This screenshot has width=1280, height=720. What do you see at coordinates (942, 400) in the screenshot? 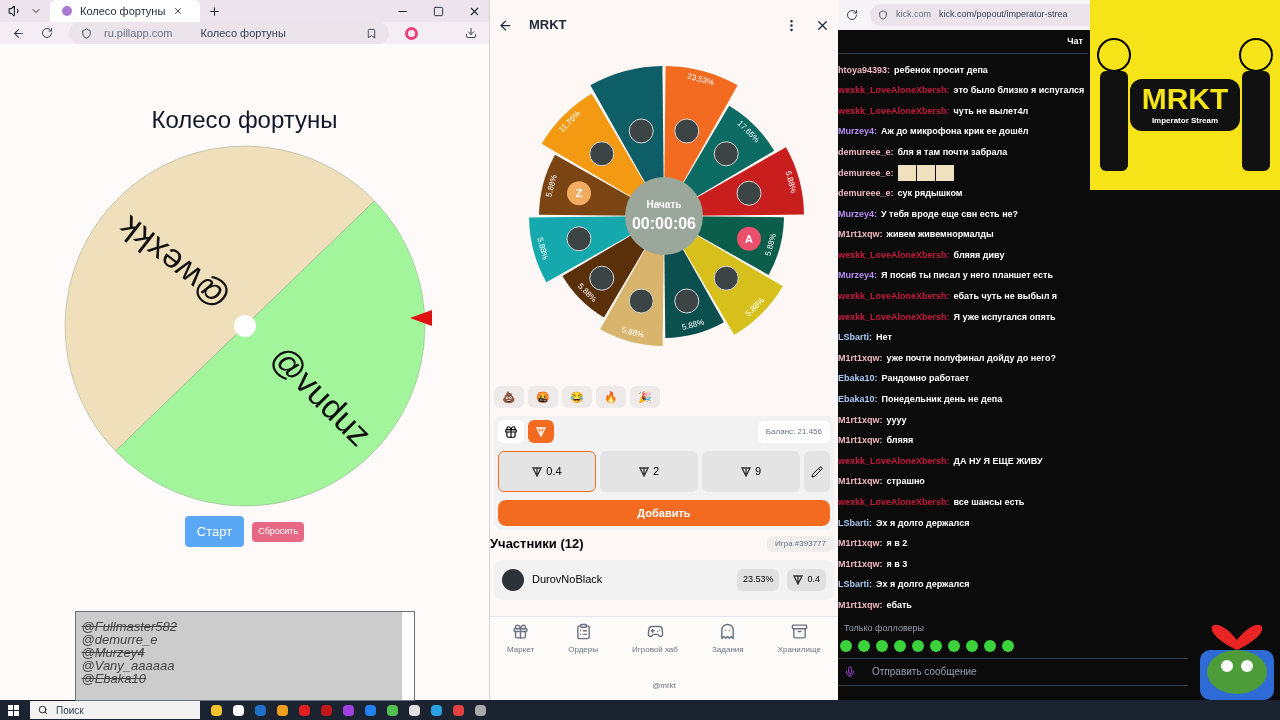
I see `chat-message: Понедельник день не депа` at bounding box center [942, 400].